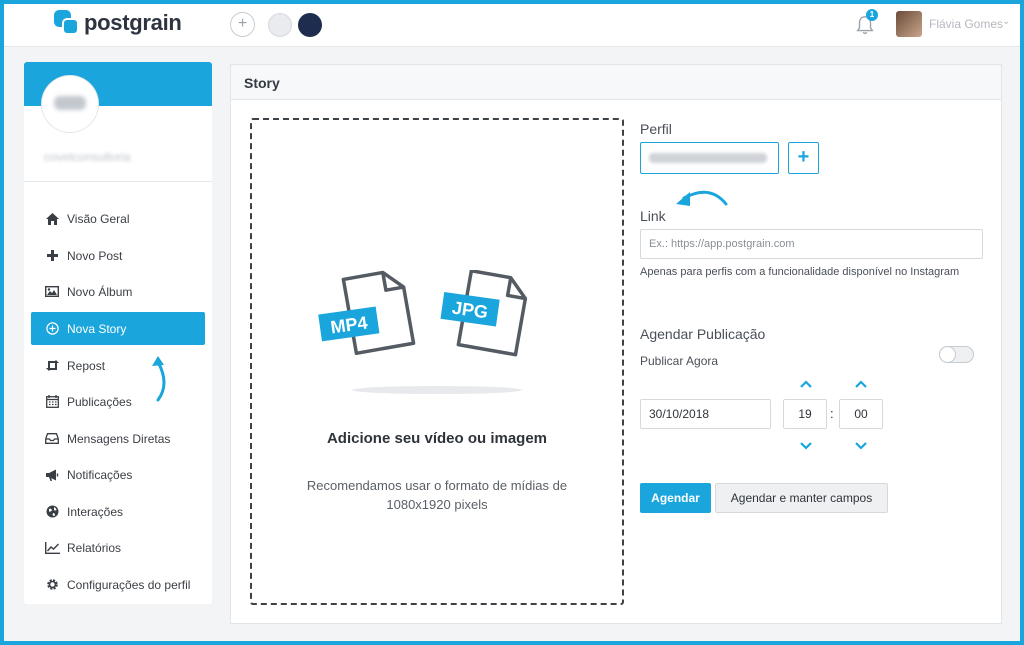 This screenshot has height=645, width=1024. What do you see at coordinates (95, 511) in the screenshot?
I see `sidebar-item-label: Interações` at bounding box center [95, 511].